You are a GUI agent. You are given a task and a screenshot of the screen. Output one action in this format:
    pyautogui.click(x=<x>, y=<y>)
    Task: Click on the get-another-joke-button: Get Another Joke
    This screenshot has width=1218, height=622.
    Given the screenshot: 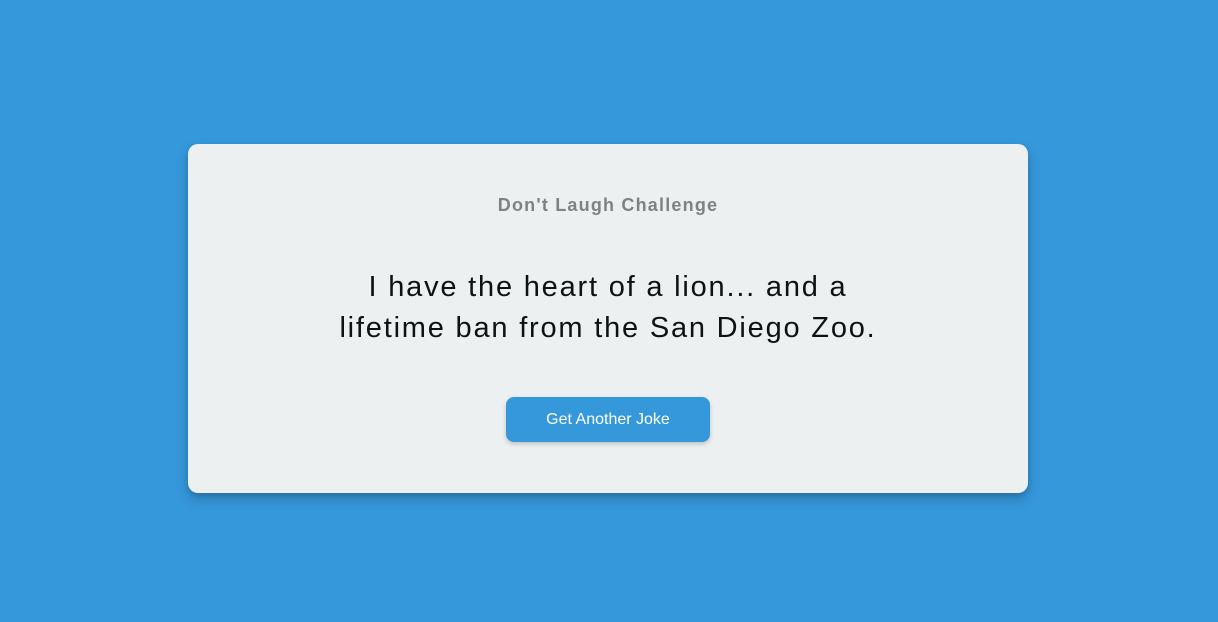 What is the action you would take?
    pyautogui.click(x=608, y=419)
    